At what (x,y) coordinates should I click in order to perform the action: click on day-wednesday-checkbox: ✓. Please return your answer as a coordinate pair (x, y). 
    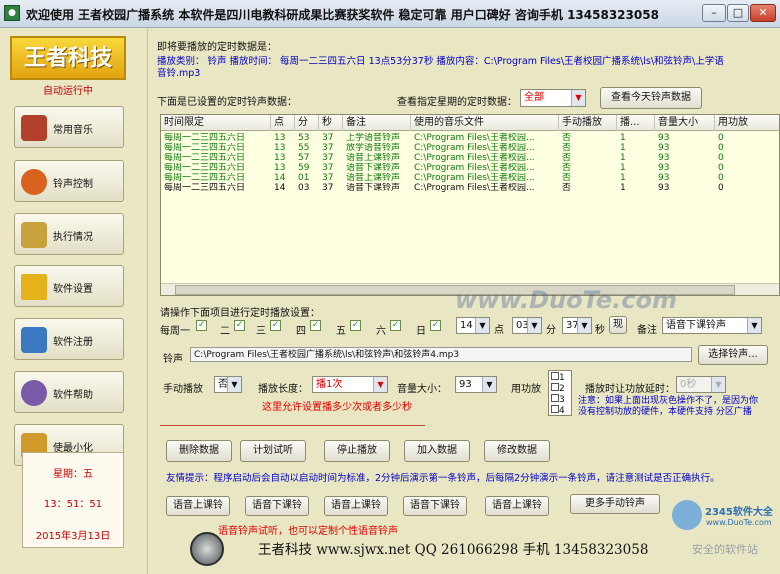
    Looking at the image, I should click on (275, 325).